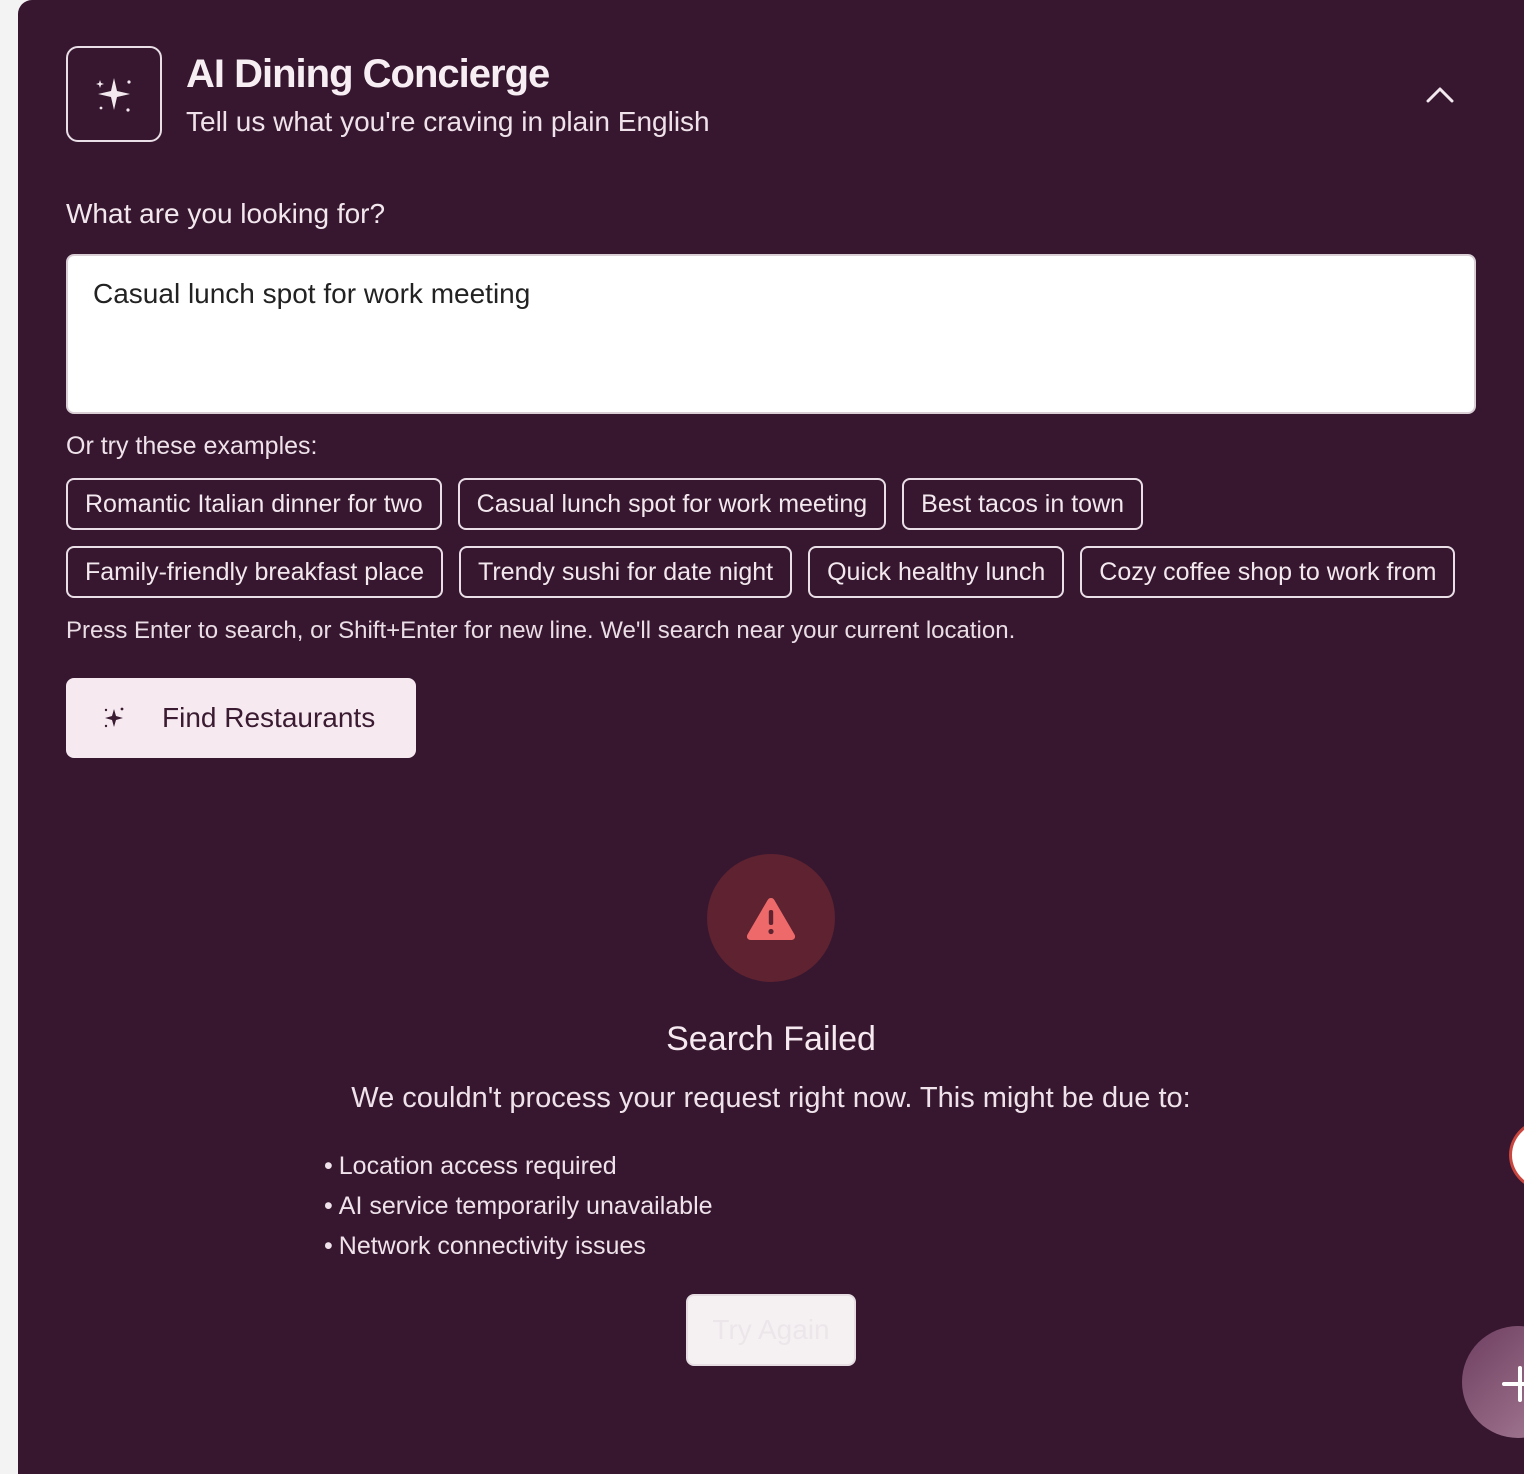  What do you see at coordinates (192, 446) in the screenshot?
I see `examples-label: Or try these examples:` at bounding box center [192, 446].